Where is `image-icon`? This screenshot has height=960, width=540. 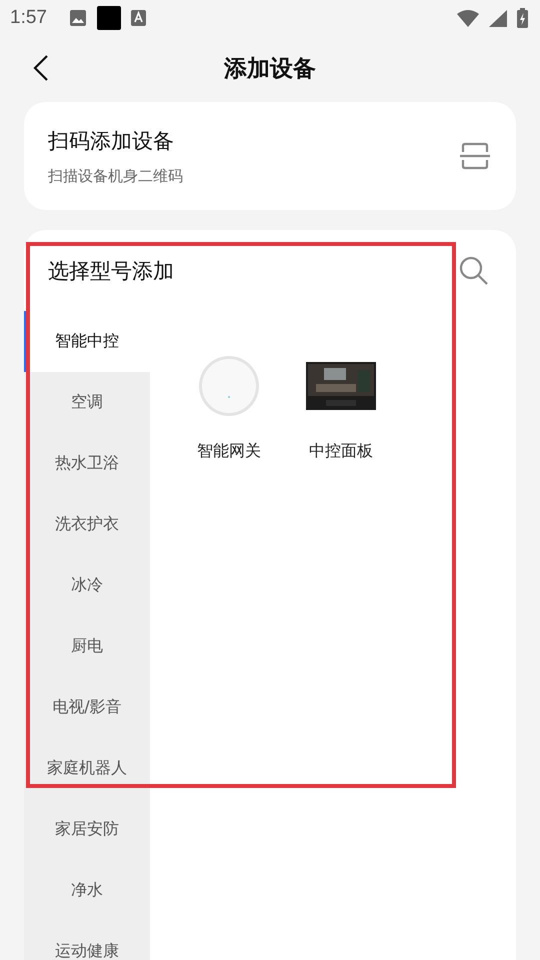
image-icon is located at coordinates (77, 18).